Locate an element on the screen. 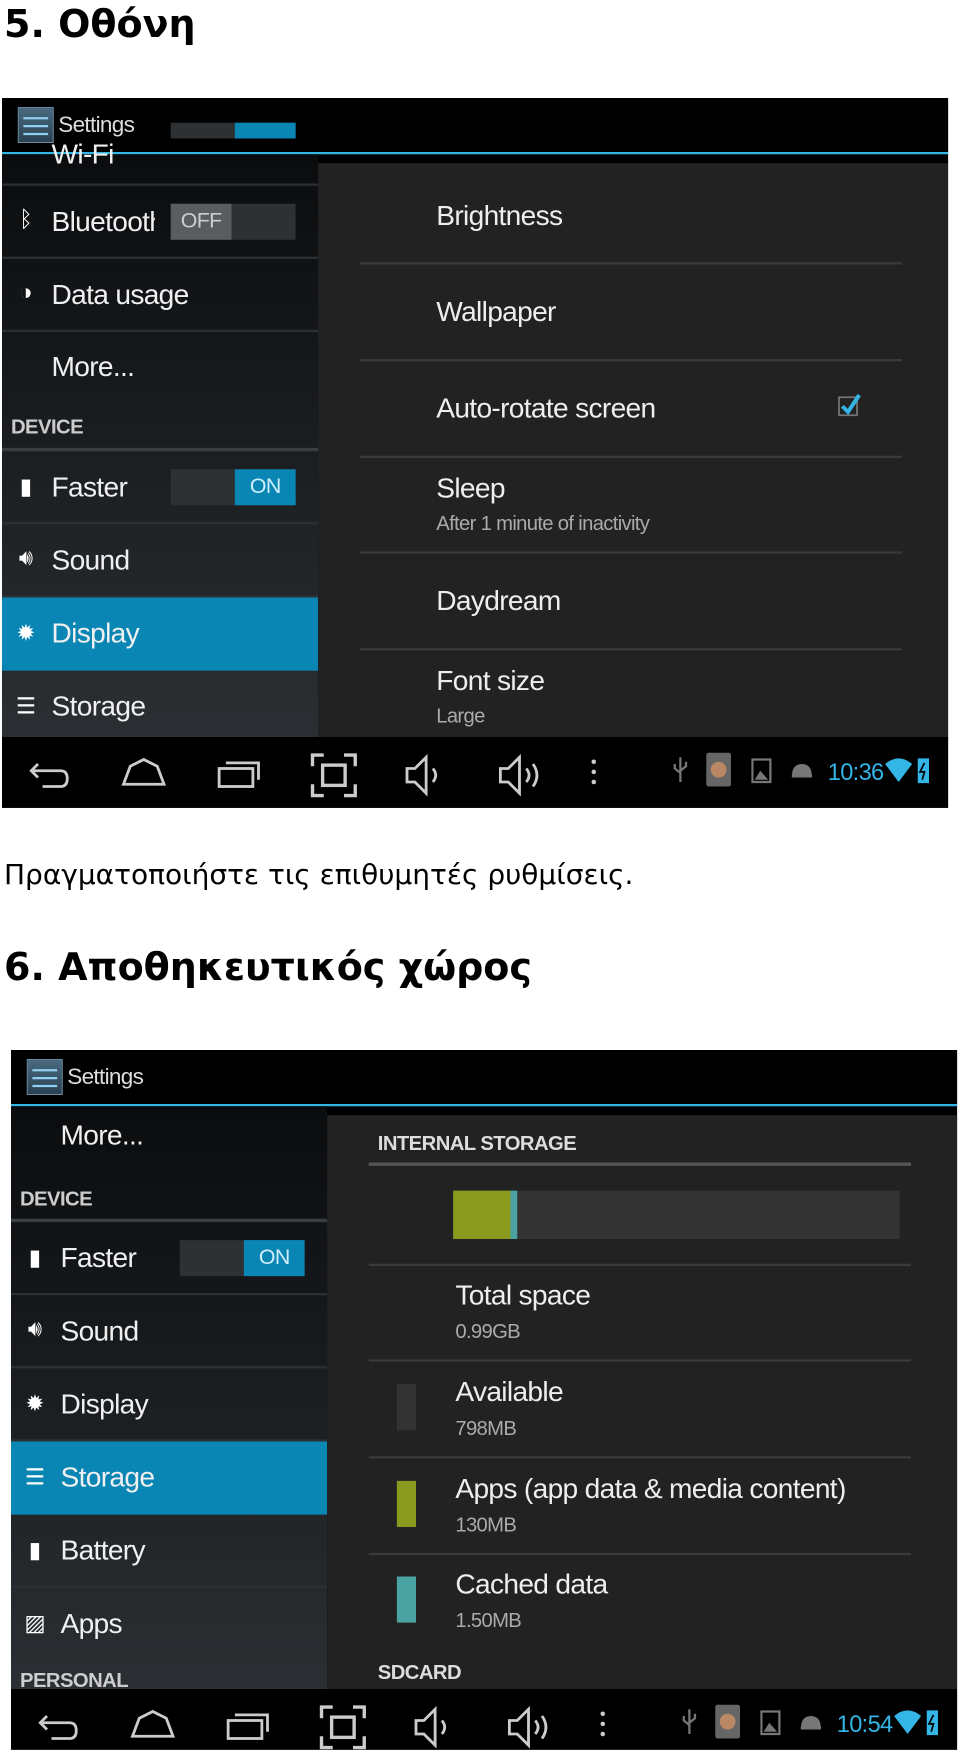 This screenshot has height=1750, width=960. system-nav-bar: 10:36 is located at coordinates (475, 772).